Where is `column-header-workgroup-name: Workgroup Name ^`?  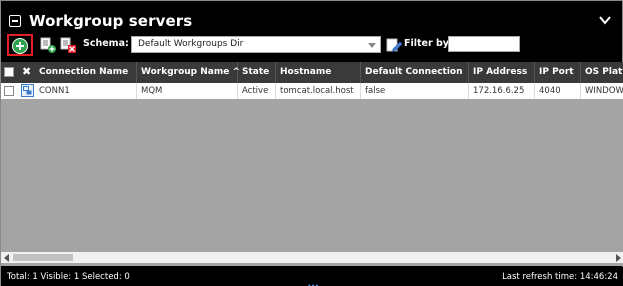
column-header-workgroup-name: Workgroup Name ^ is located at coordinates (188, 72).